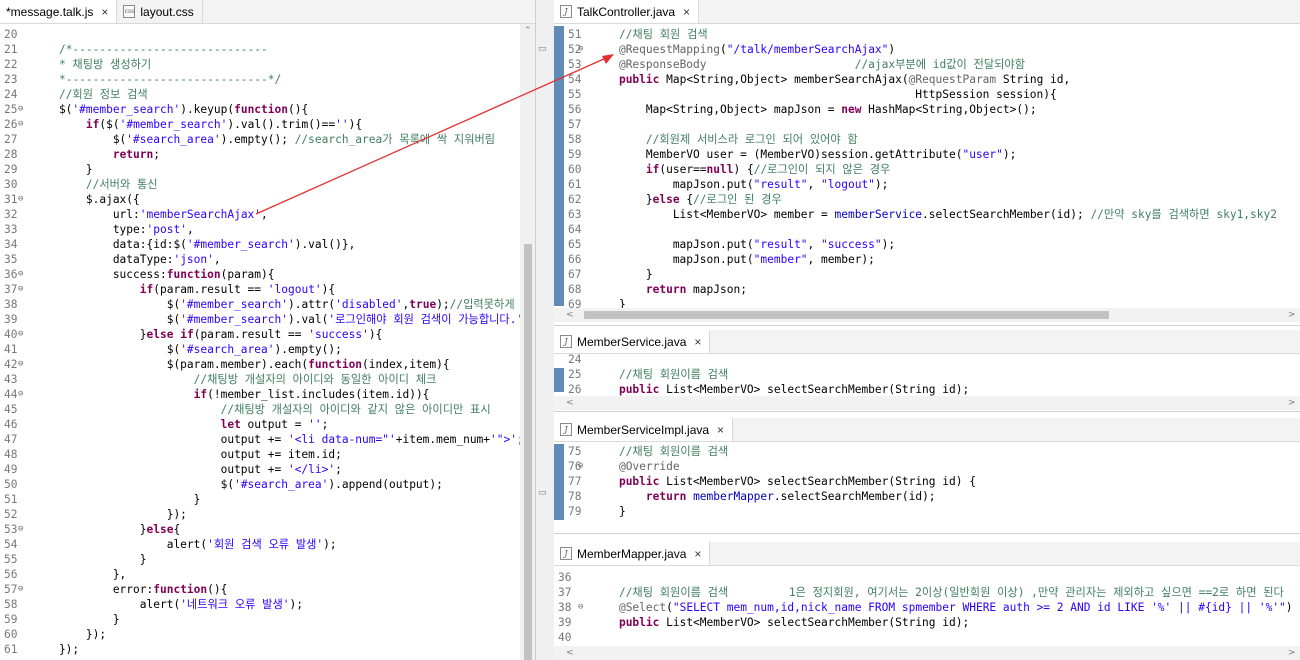 The image size is (1300, 660). I want to click on code-line: 60 });, so click(260, 634).